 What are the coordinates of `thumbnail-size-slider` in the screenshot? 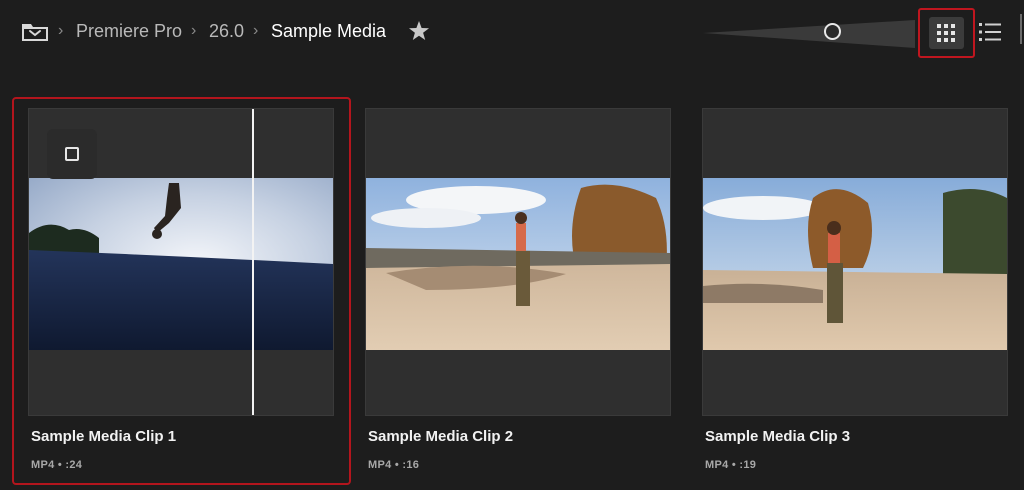 It's located at (809, 34).